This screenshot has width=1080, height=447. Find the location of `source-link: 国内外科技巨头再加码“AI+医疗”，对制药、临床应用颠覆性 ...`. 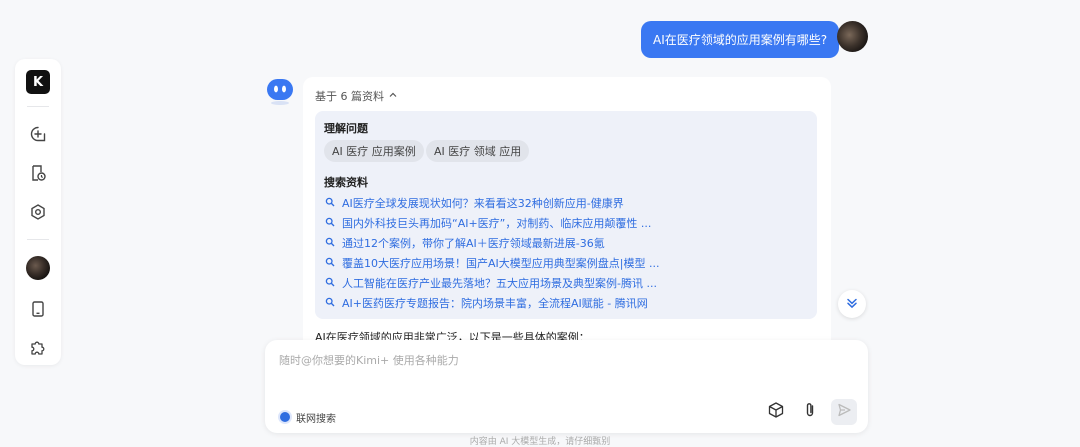

source-link: 国内外科技巨头再加码“AI+医疗”，对制药、临床应用颠覆性 ... is located at coordinates (488, 223).